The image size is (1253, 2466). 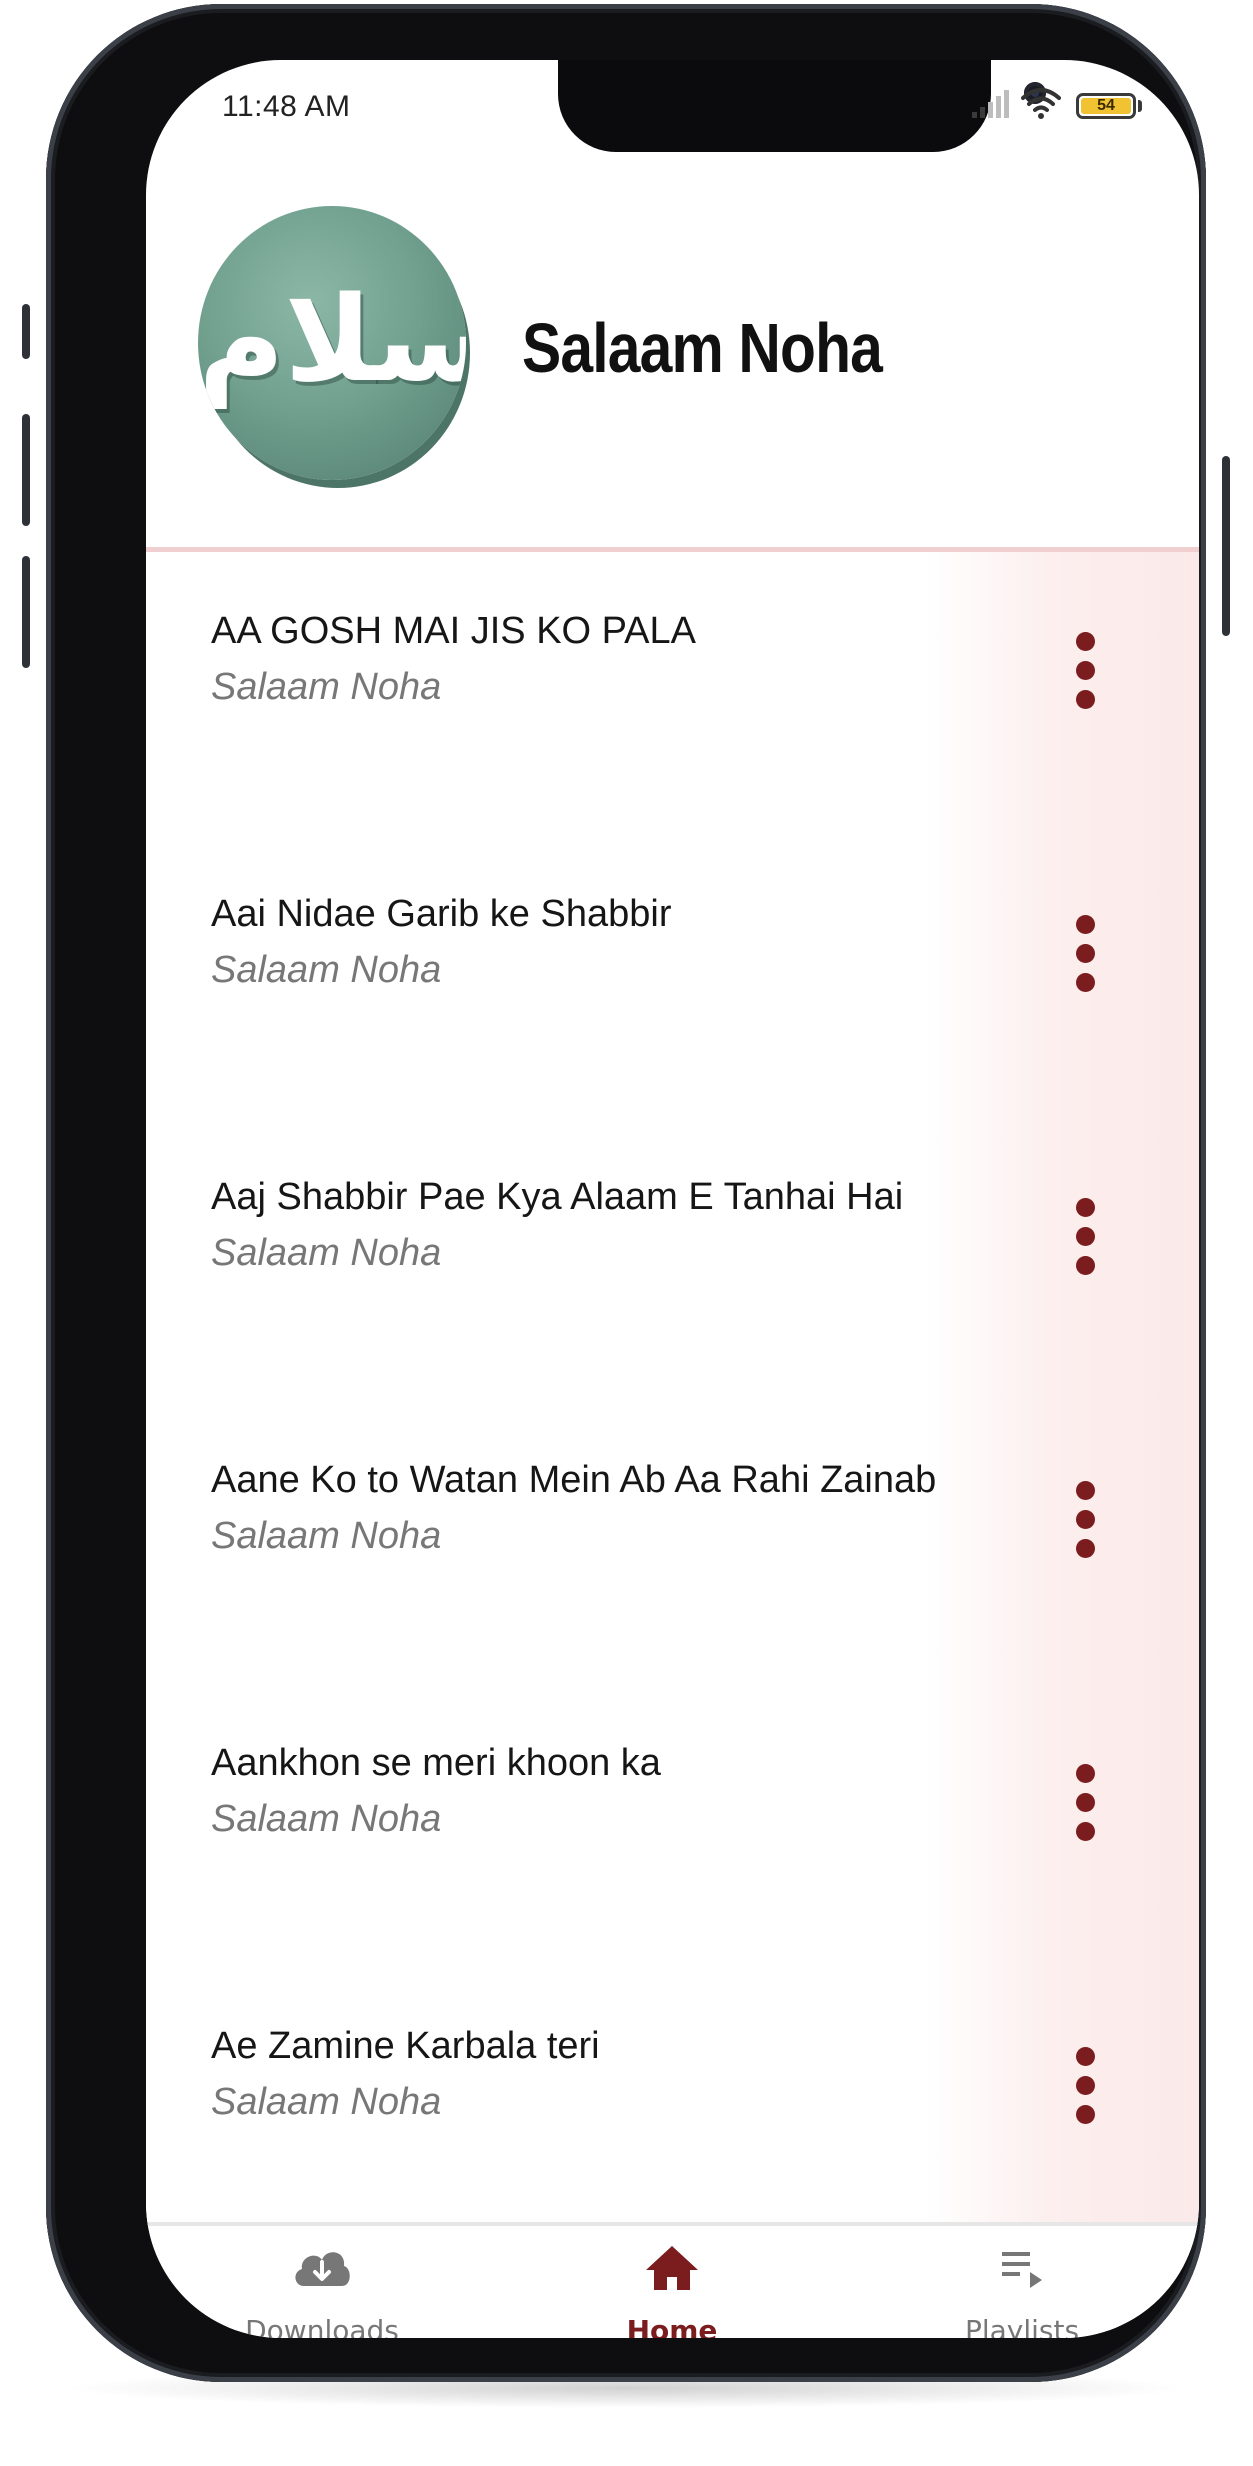 What do you see at coordinates (1041, 103) in the screenshot?
I see `wifi-icon` at bounding box center [1041, 103].